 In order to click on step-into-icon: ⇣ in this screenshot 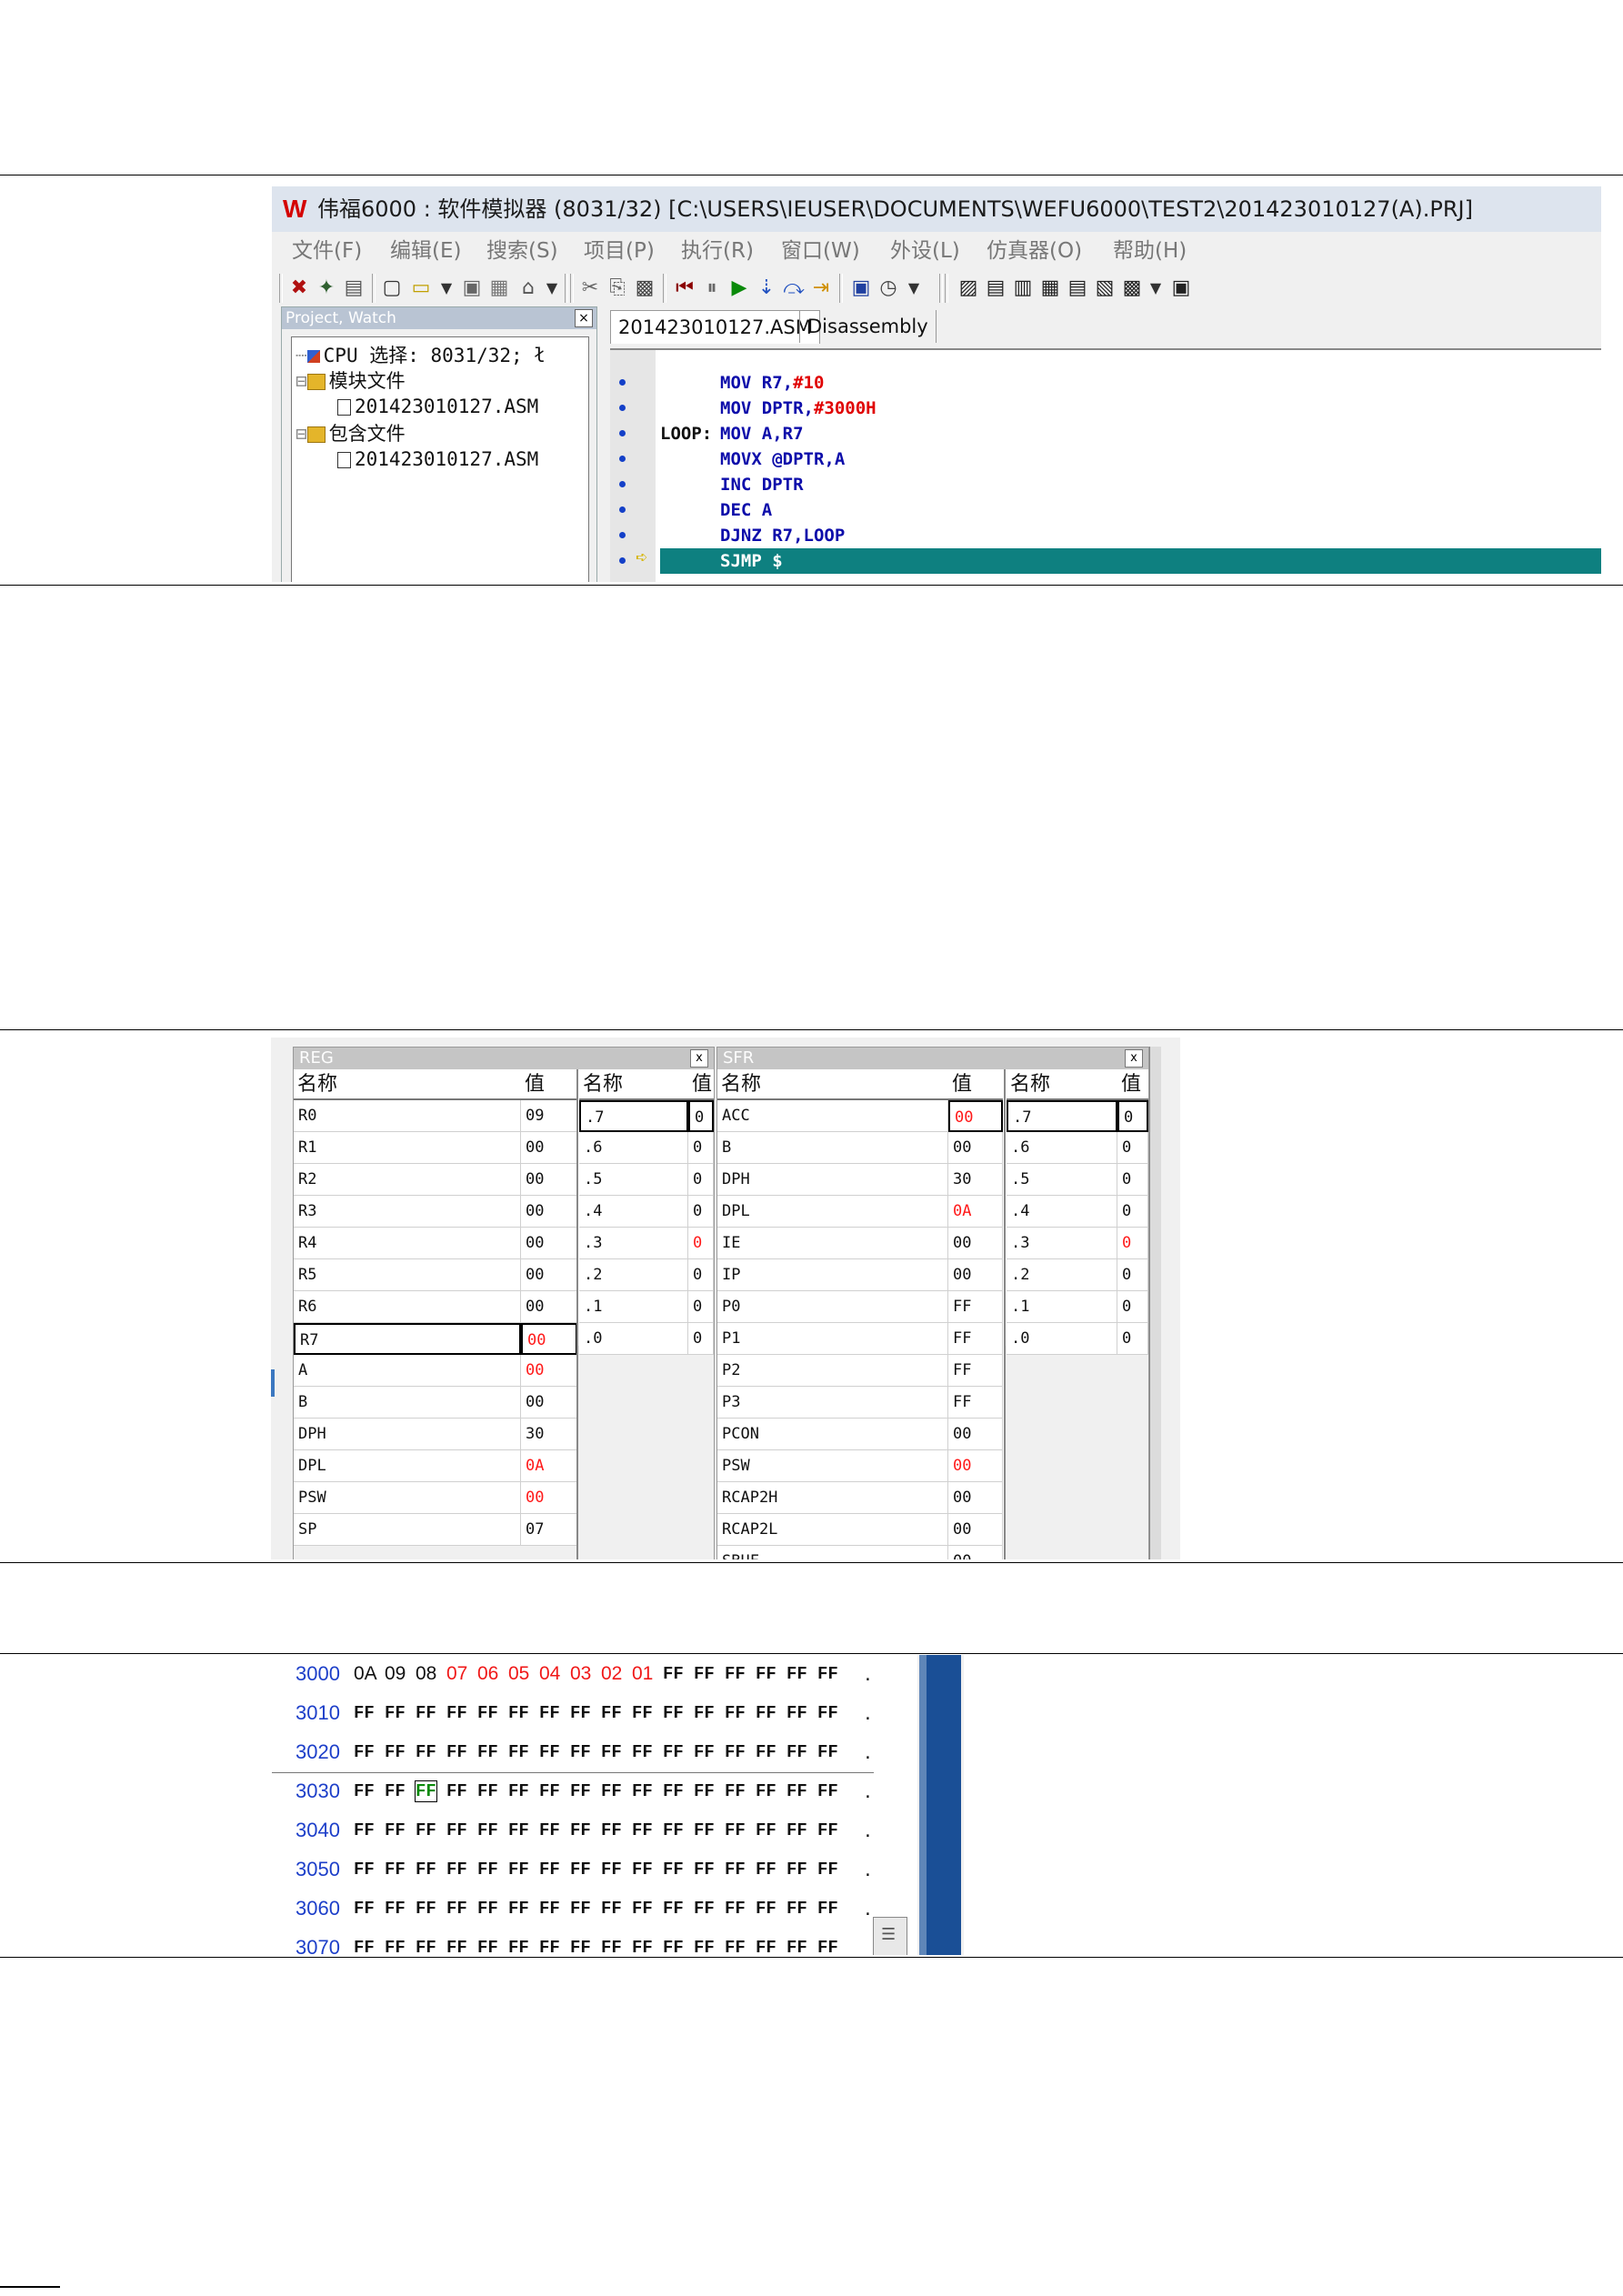, I will do `click(766, 288)`.